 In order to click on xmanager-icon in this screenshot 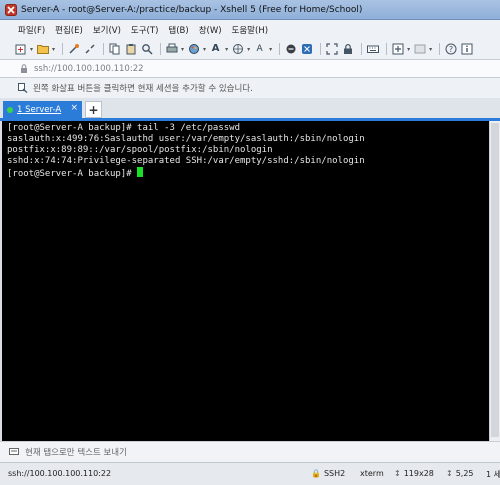, I will do `click(306, 49)`.